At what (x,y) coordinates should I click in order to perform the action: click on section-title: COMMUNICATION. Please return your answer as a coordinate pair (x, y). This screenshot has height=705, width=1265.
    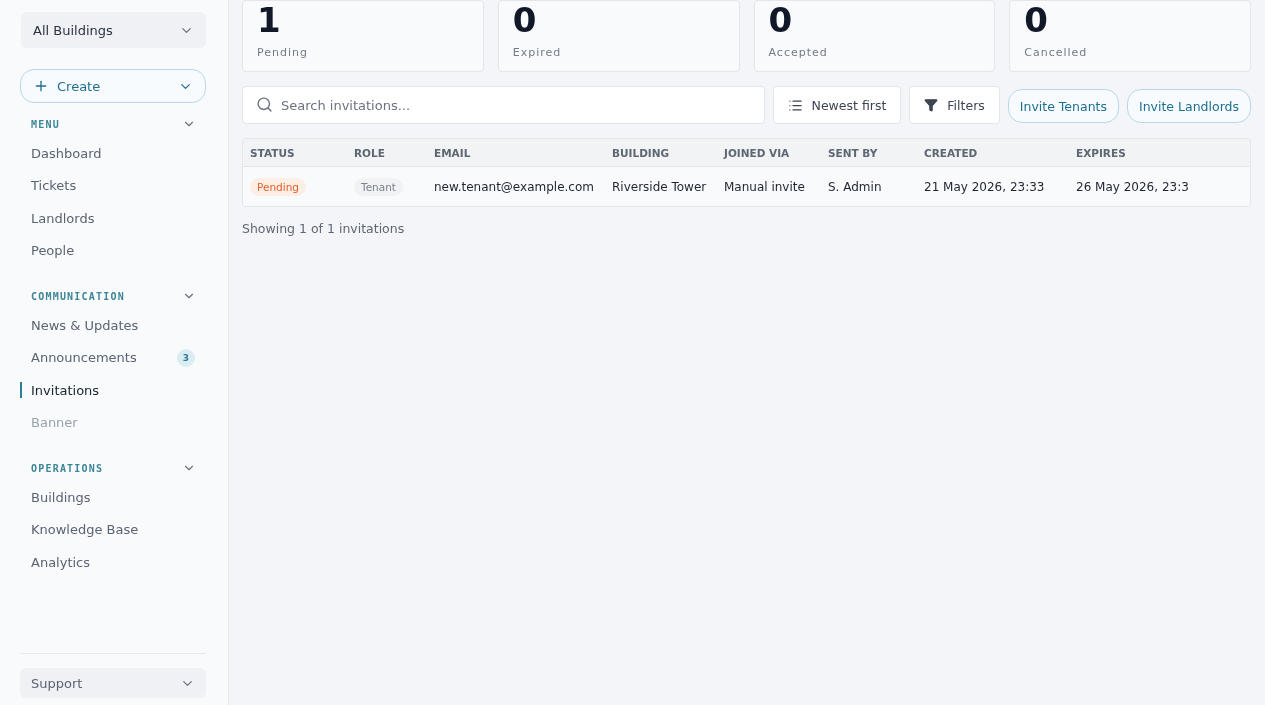
    Looking at the image, I should click on (78, 296).